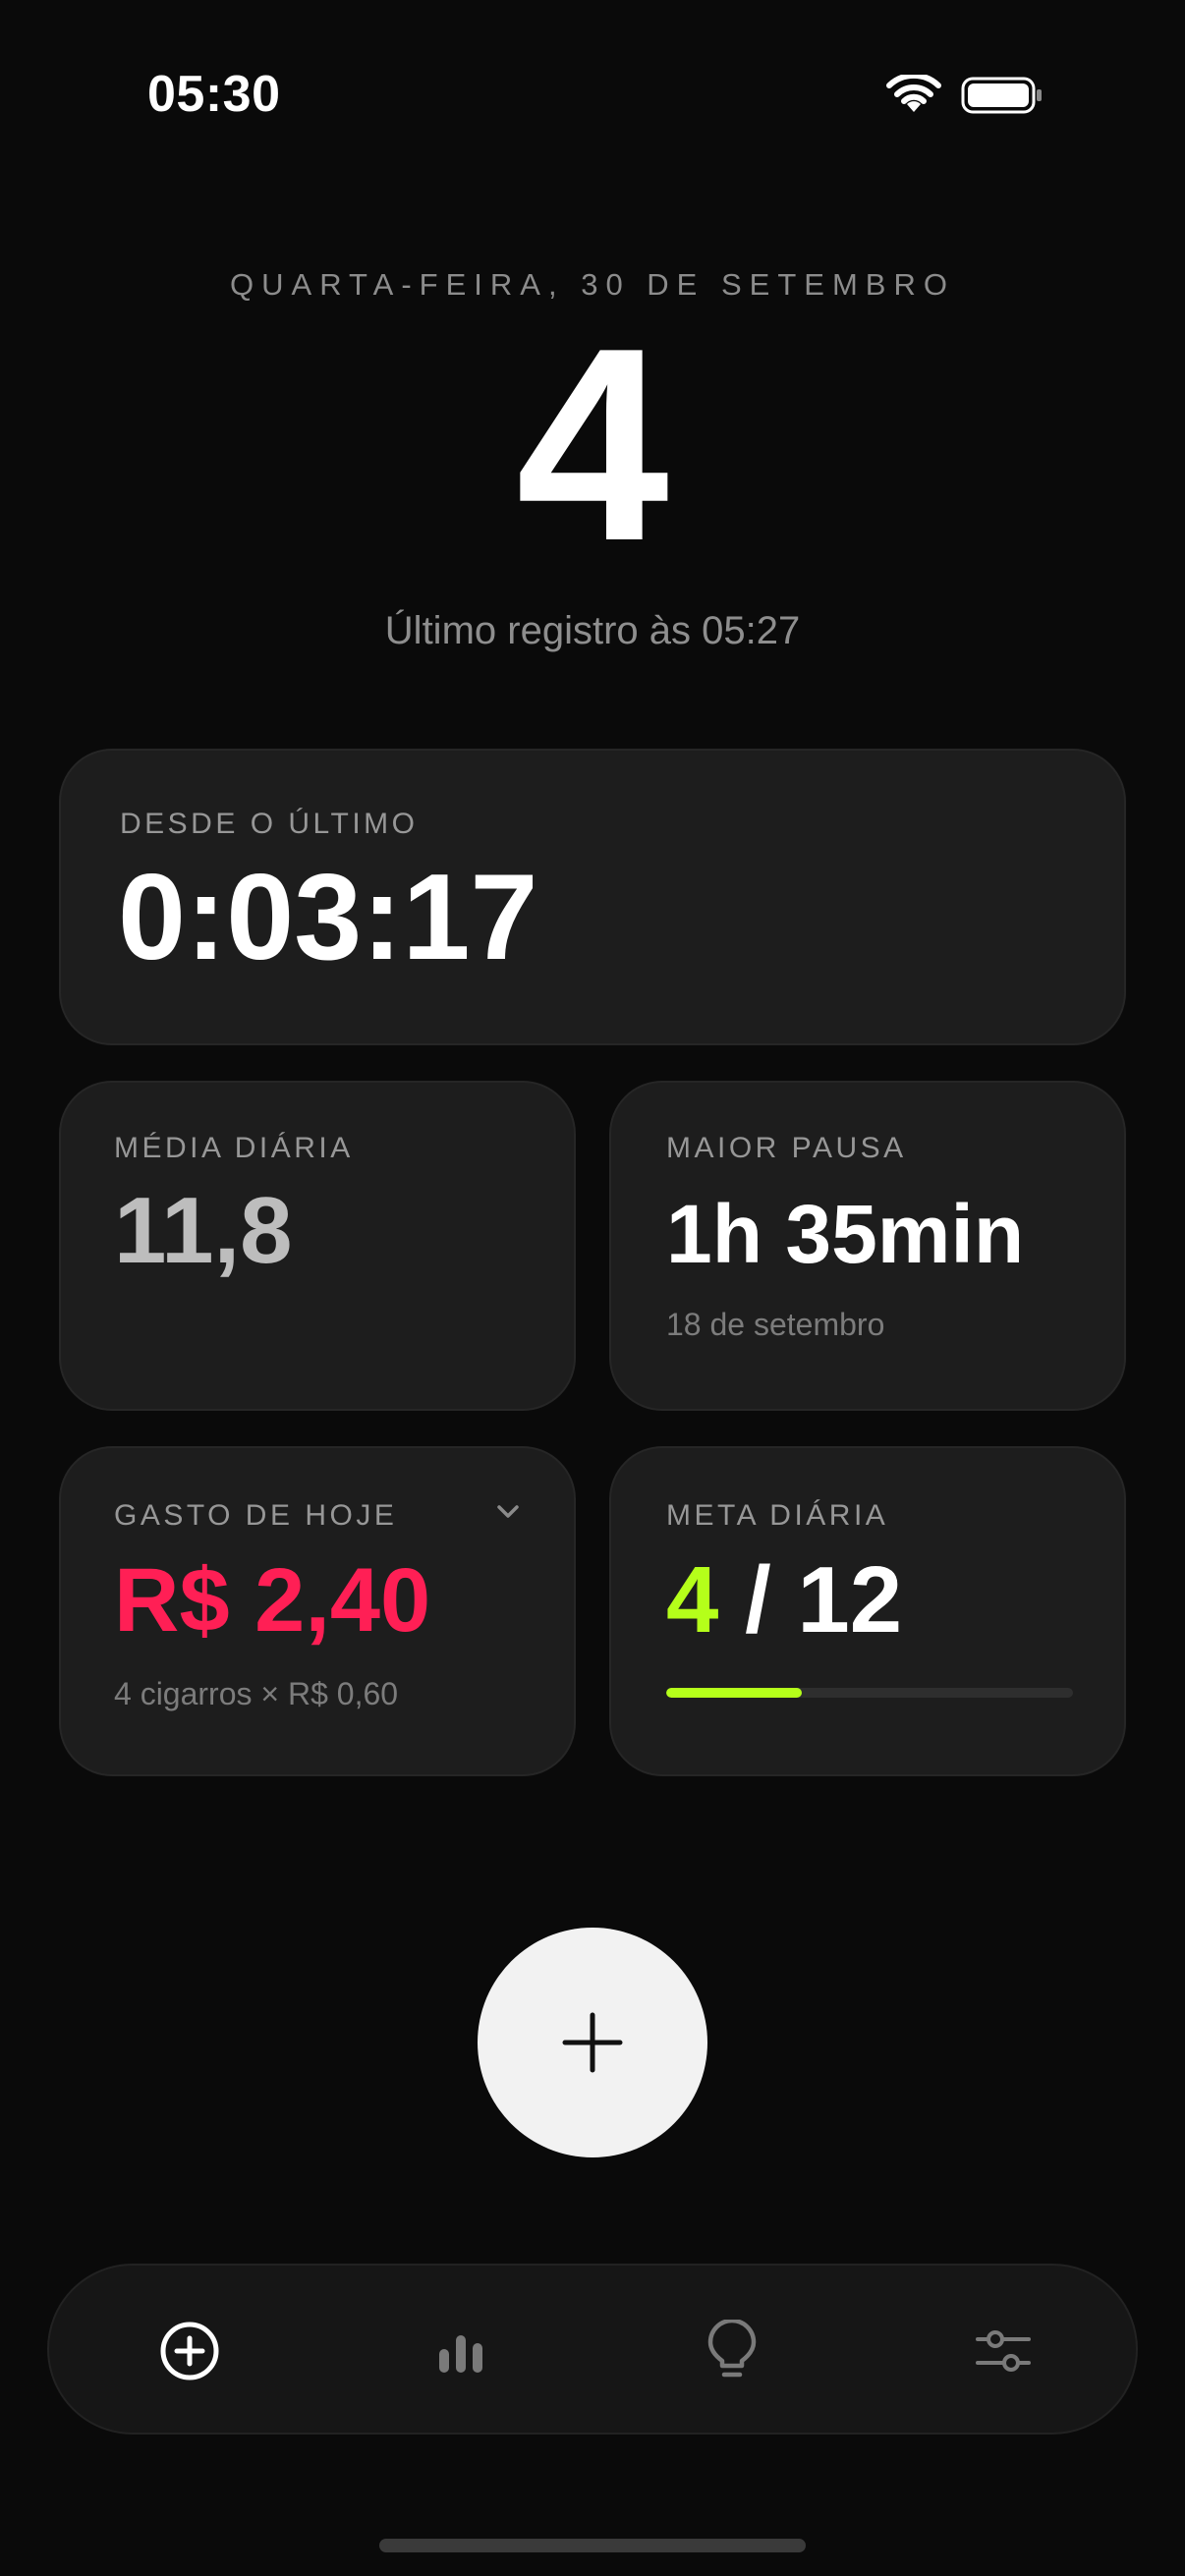  I want to click on longest-pause-label: MAIOR PAUSA, so click(786, 1148).